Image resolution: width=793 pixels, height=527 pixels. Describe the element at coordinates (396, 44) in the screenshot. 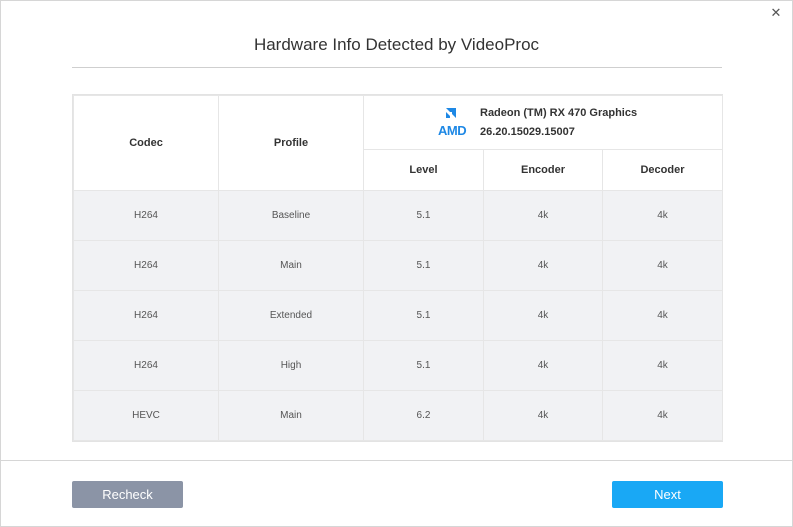

I see `dialog-title: Hardware Info Detected by VideoProc` at that location.